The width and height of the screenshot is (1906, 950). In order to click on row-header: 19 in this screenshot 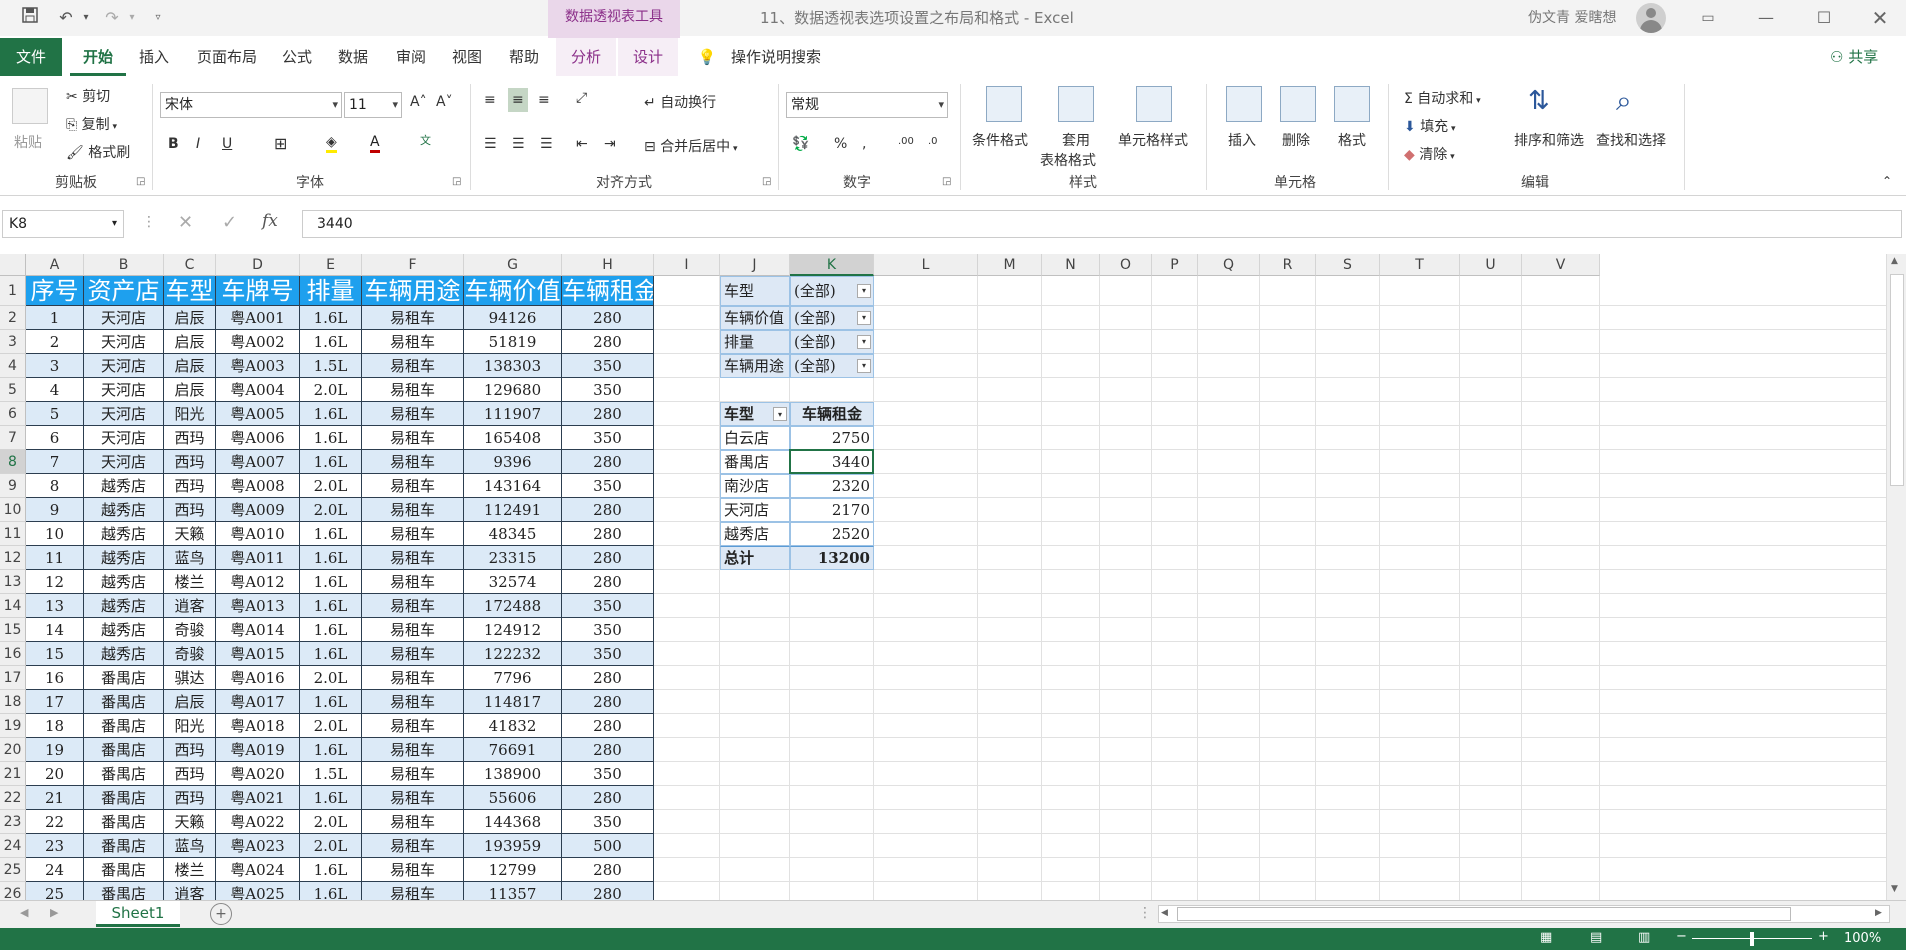, I will do `click(13, 726)`.